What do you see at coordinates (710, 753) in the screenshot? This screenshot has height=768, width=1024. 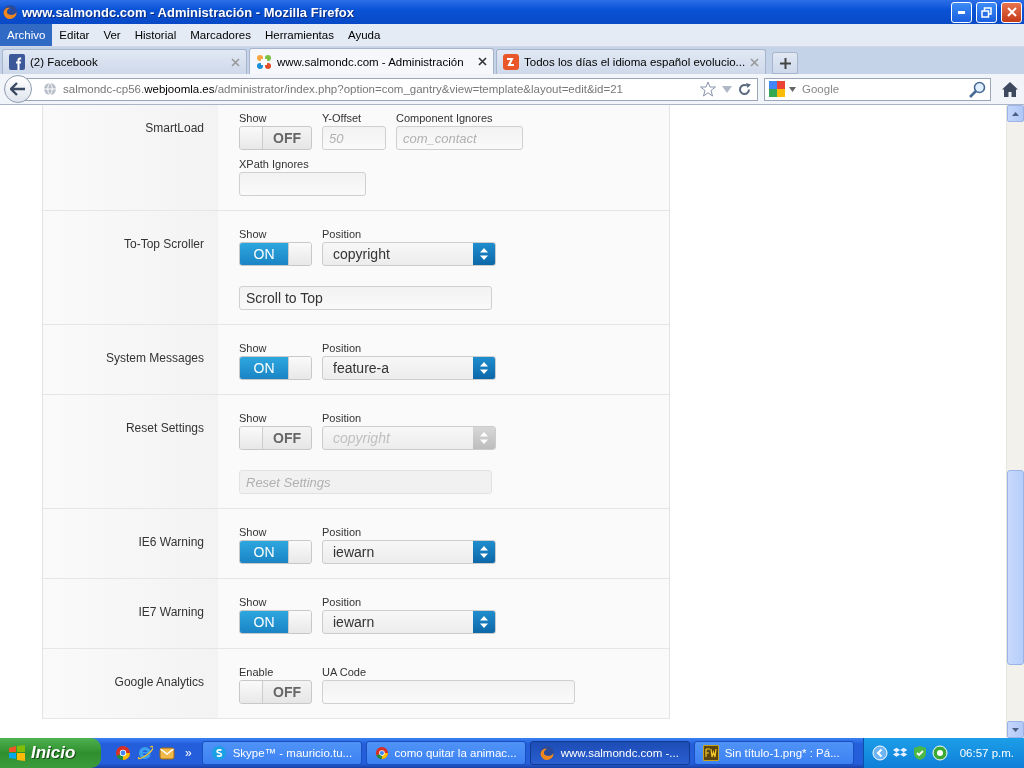 I see `fireworks-logo-icon` at bounding box center [710, 753].